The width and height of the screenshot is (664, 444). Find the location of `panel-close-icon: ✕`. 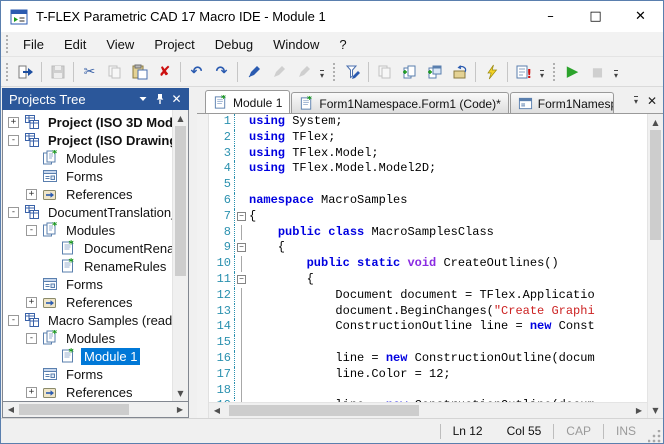

panel-close-icon: ✕ is located at coordinates (176, 99).